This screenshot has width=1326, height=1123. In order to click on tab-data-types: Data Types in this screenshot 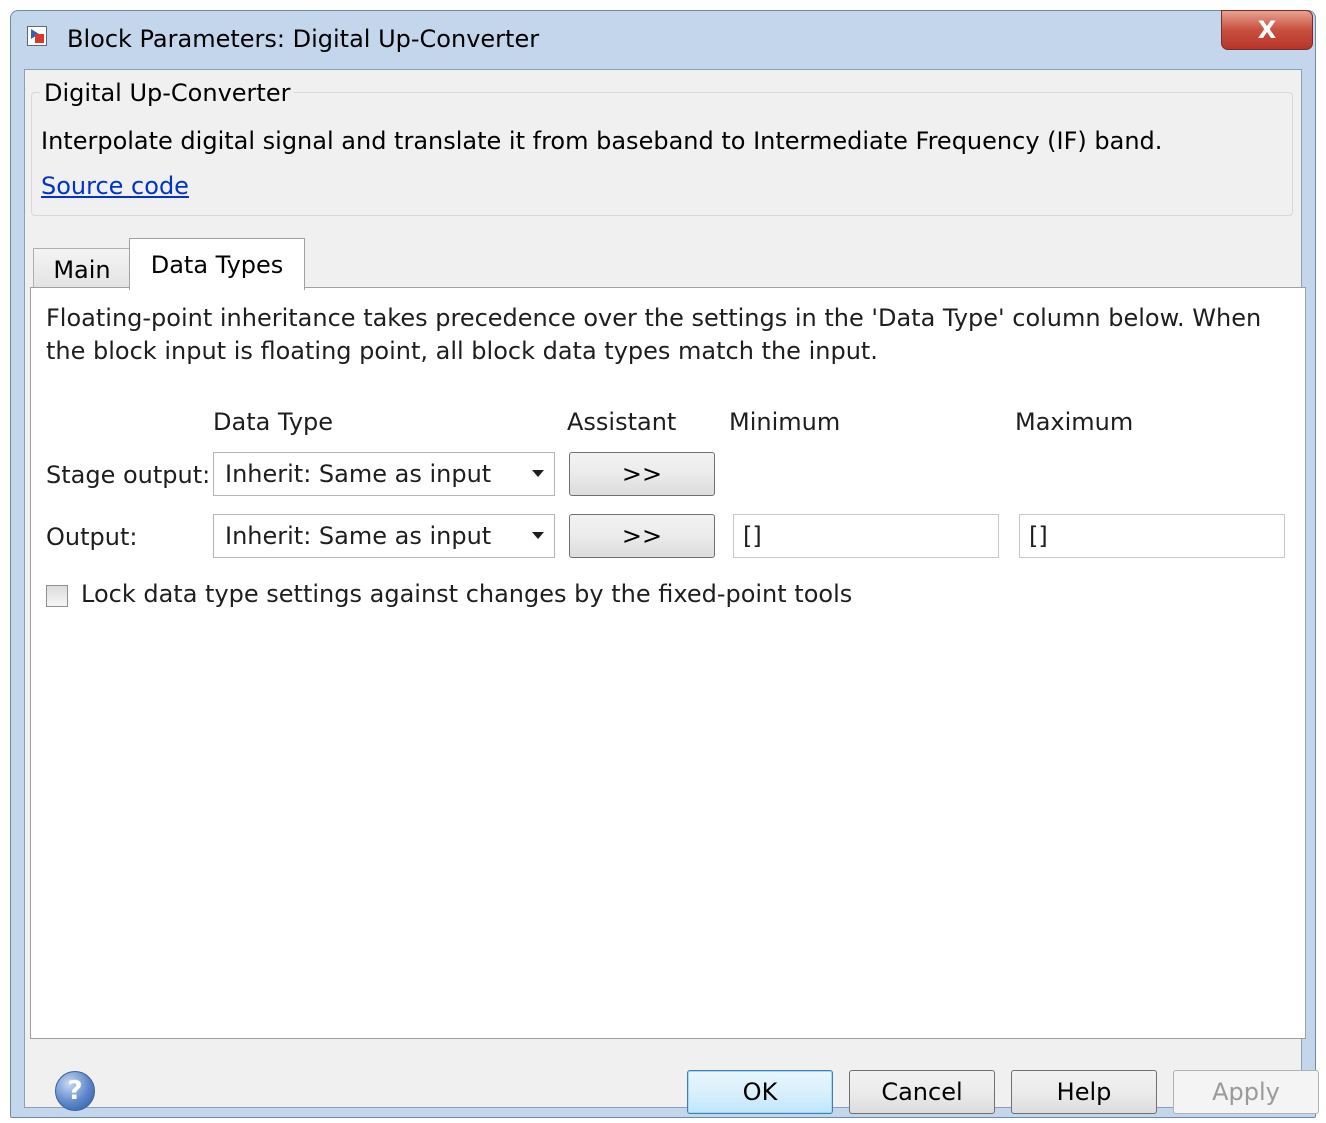, I will do `click(217, 264)`.